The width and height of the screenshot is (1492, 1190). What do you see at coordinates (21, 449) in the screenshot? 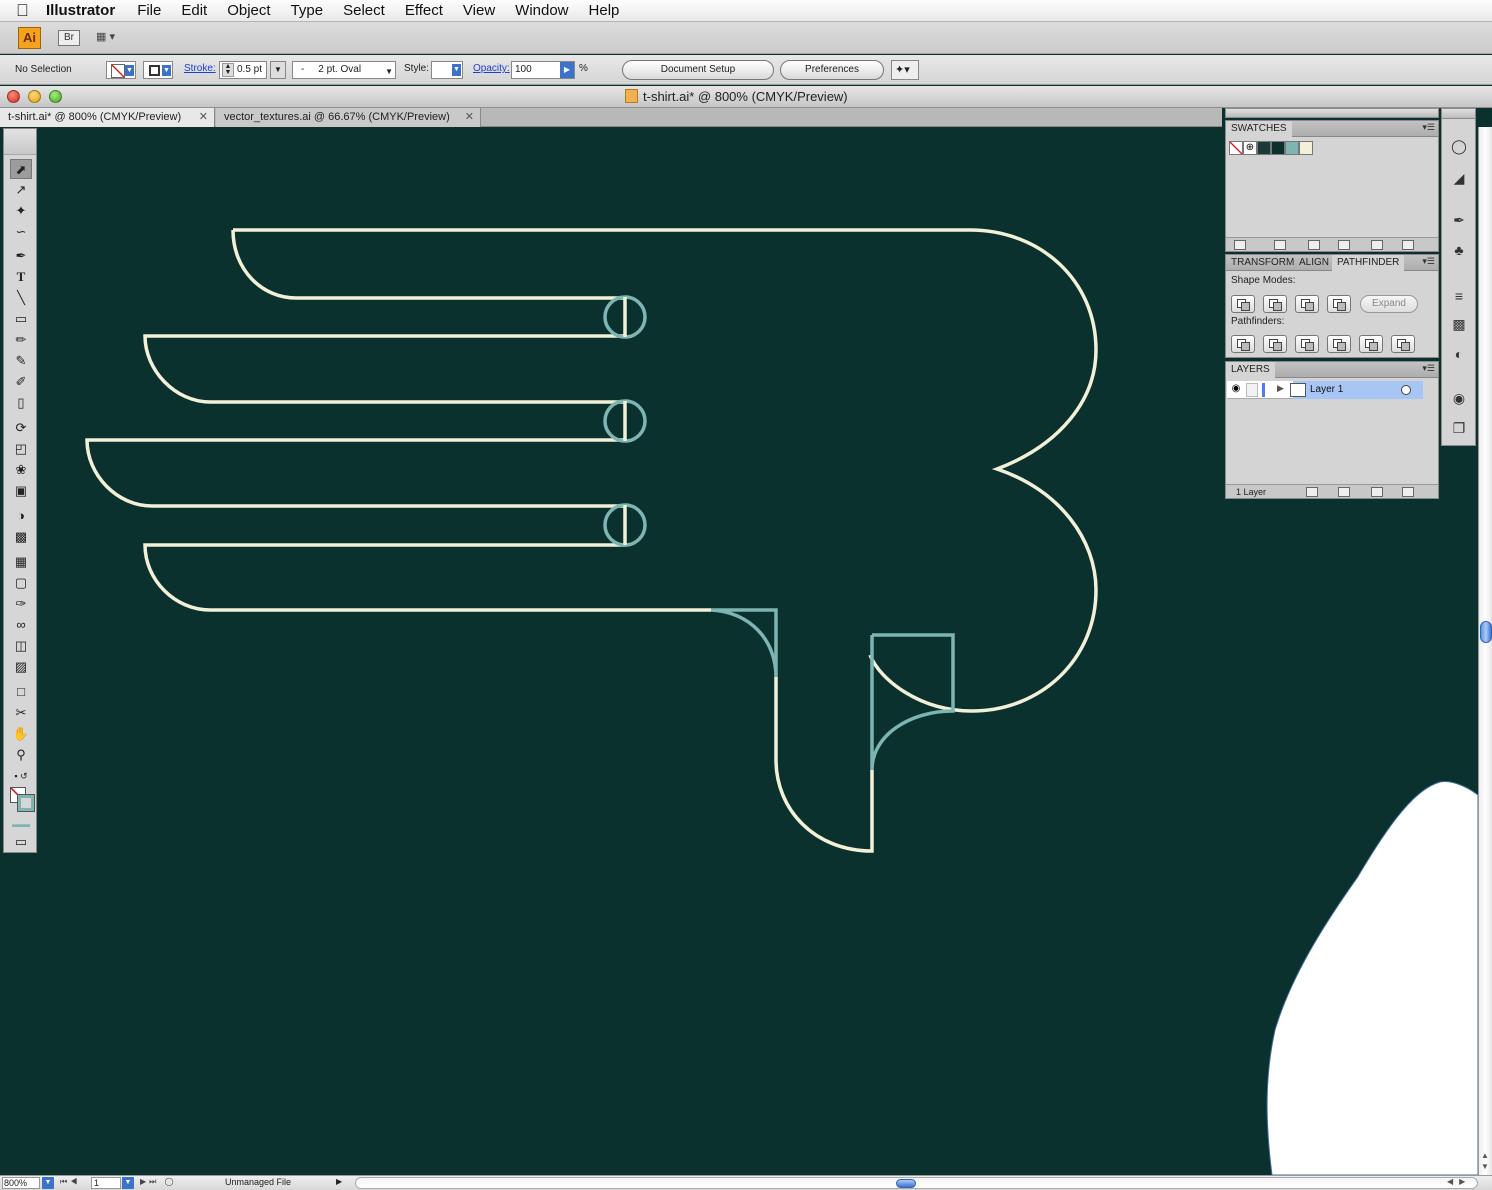
I see `scale-tool-icon: ◰` at bounding box center [21, 449].